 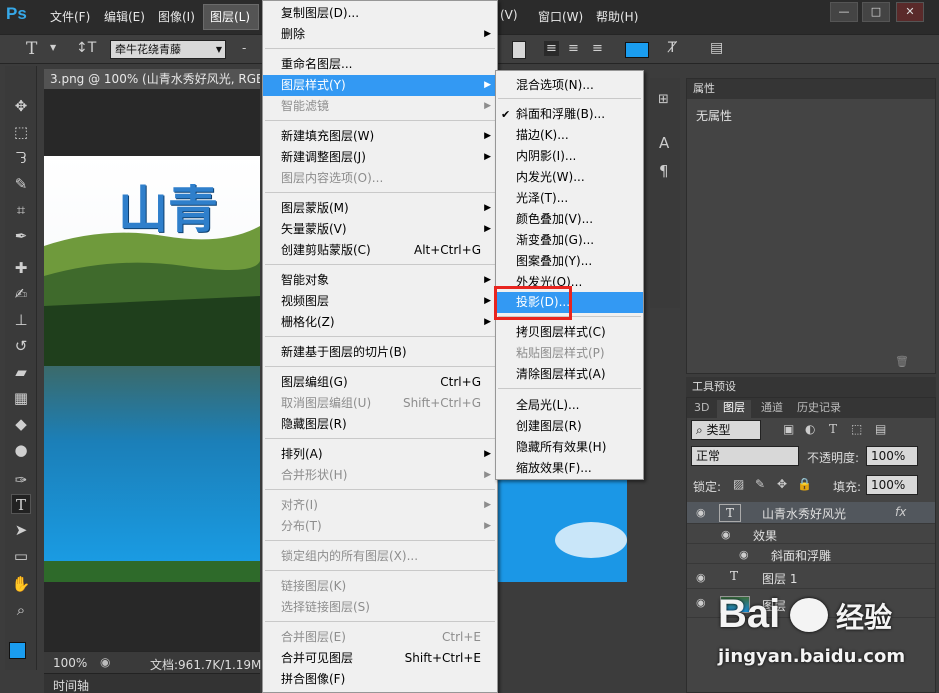 I want to click on paragraph-panel-icon: ¶, so click(x=664, y=171).